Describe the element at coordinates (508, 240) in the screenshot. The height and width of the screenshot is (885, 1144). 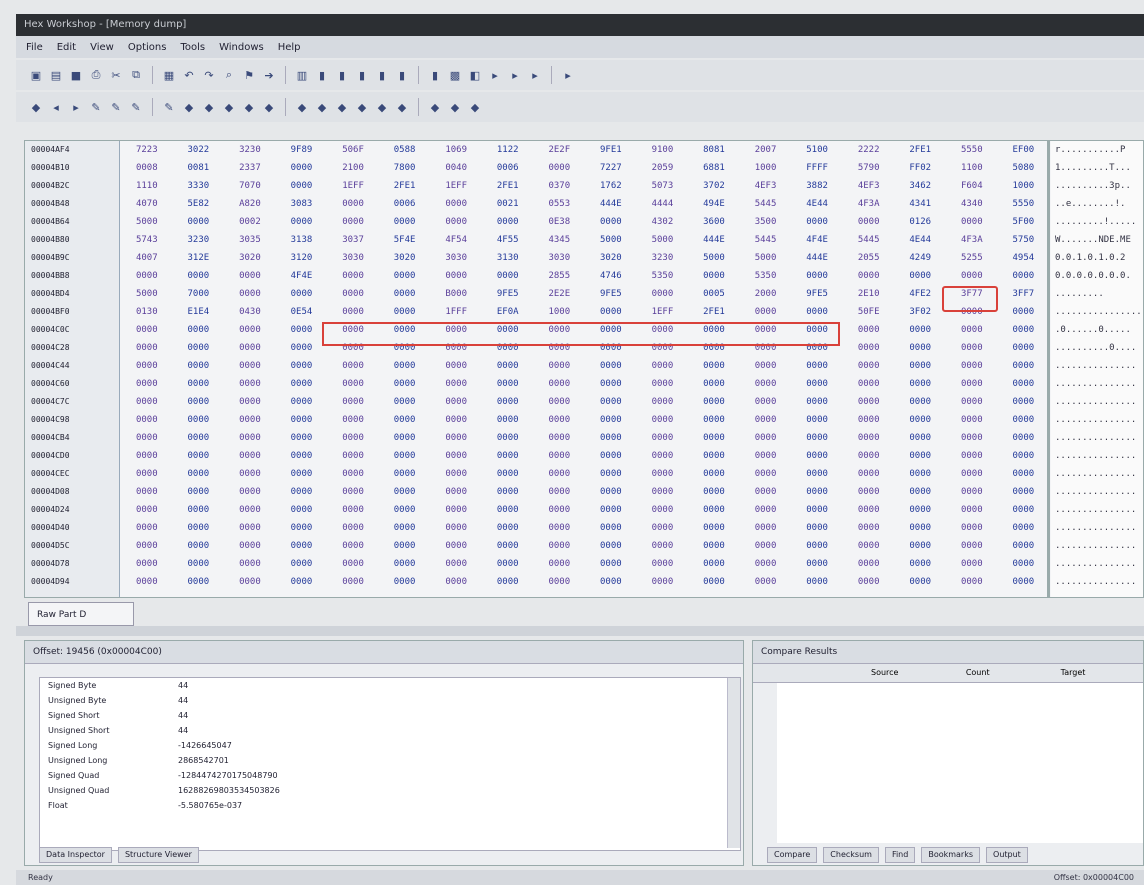
I see `hex-cell: 4F55` at that location.